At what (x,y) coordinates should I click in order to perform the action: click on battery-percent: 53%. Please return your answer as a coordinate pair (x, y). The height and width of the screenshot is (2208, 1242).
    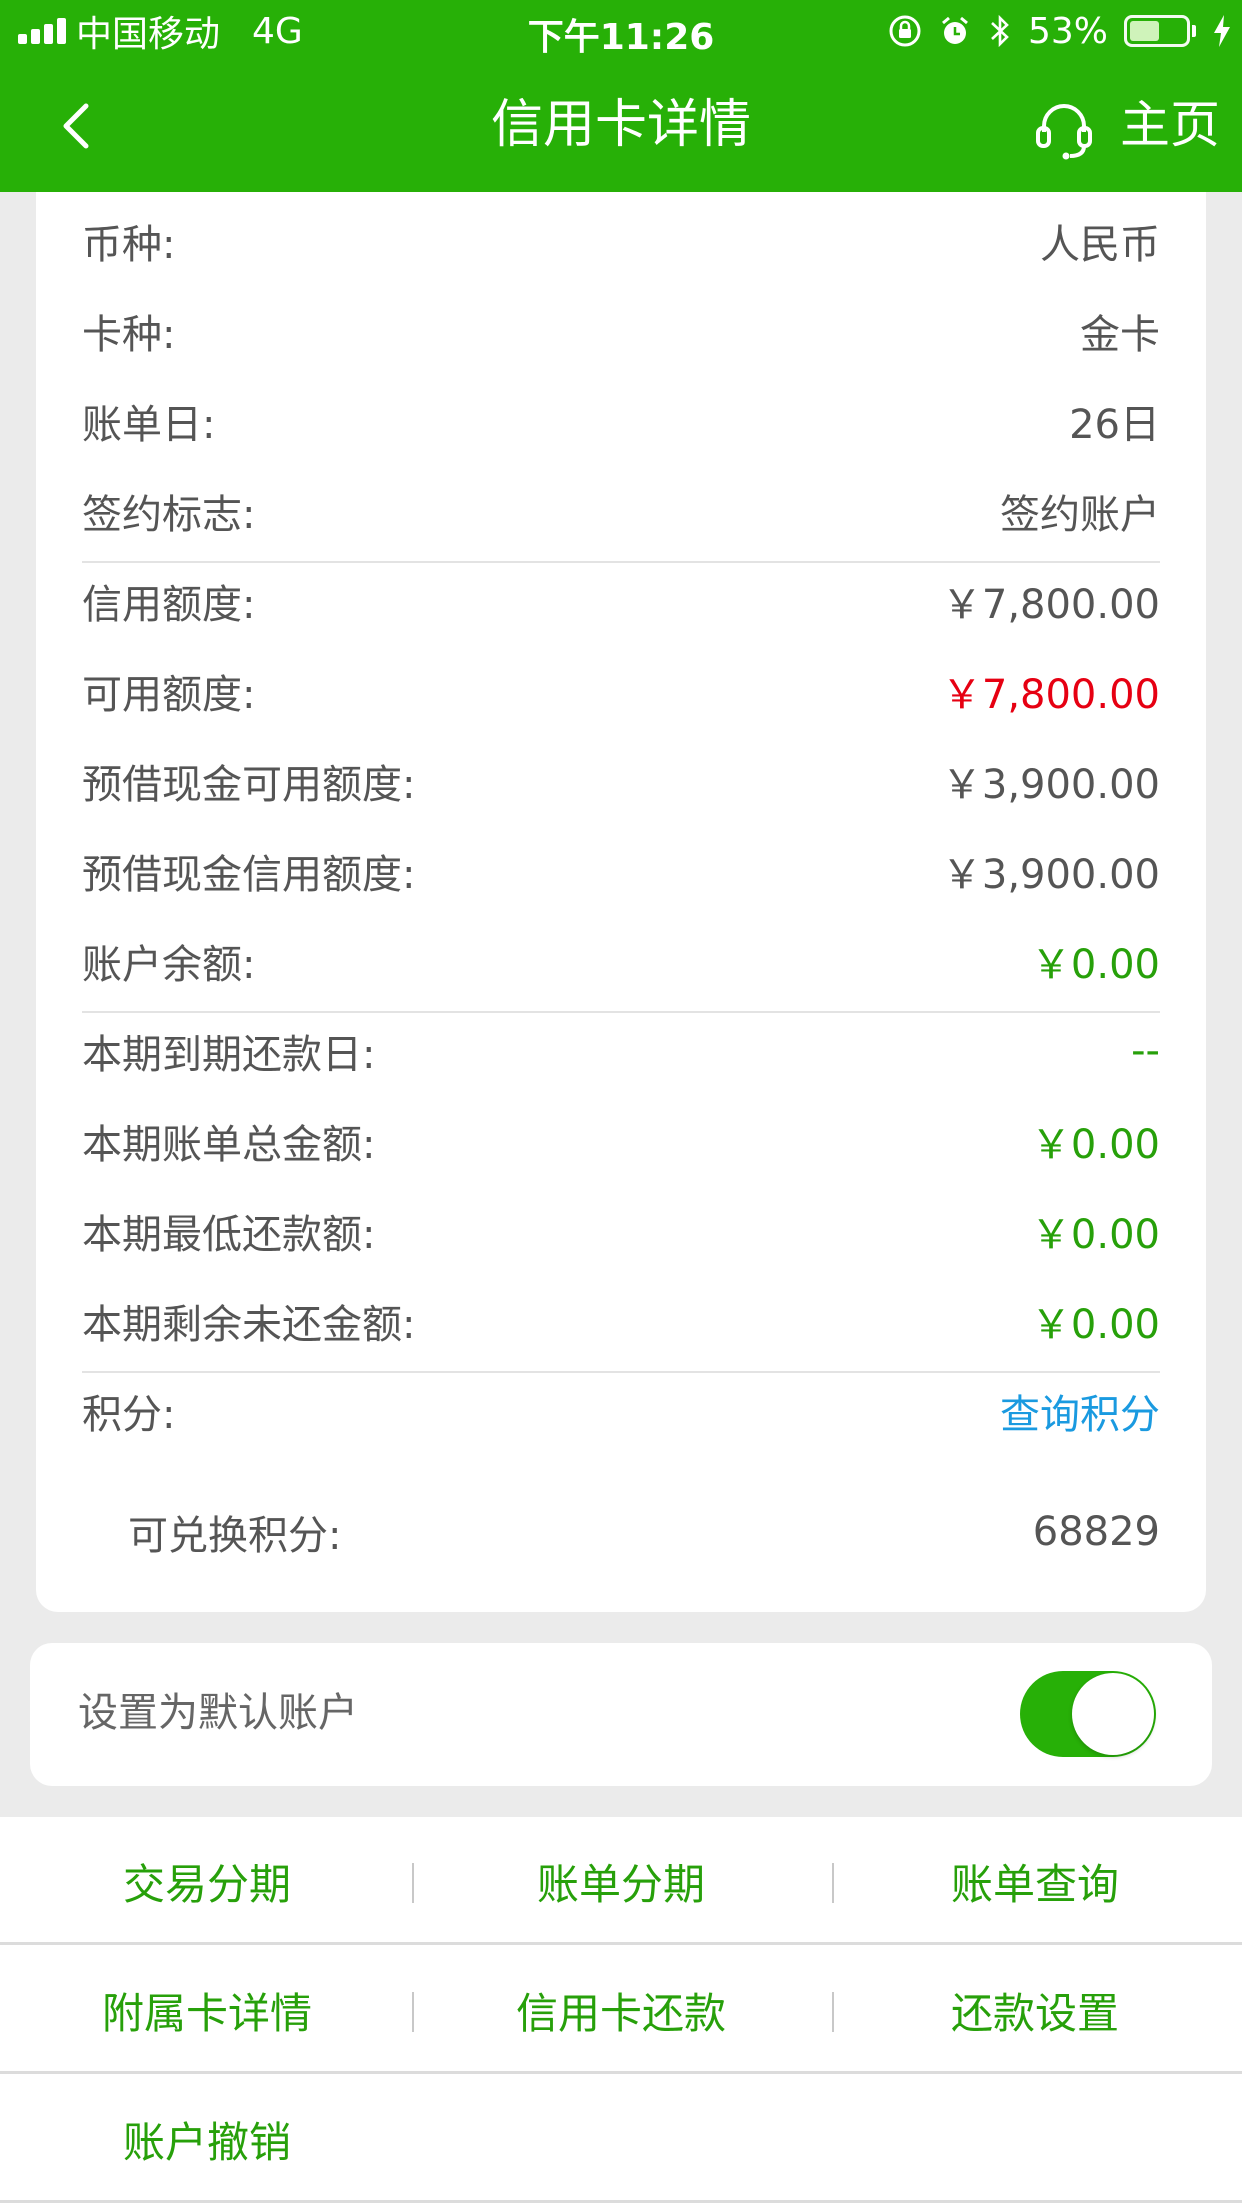
    Looking at the image, I should click on (1067, 31).